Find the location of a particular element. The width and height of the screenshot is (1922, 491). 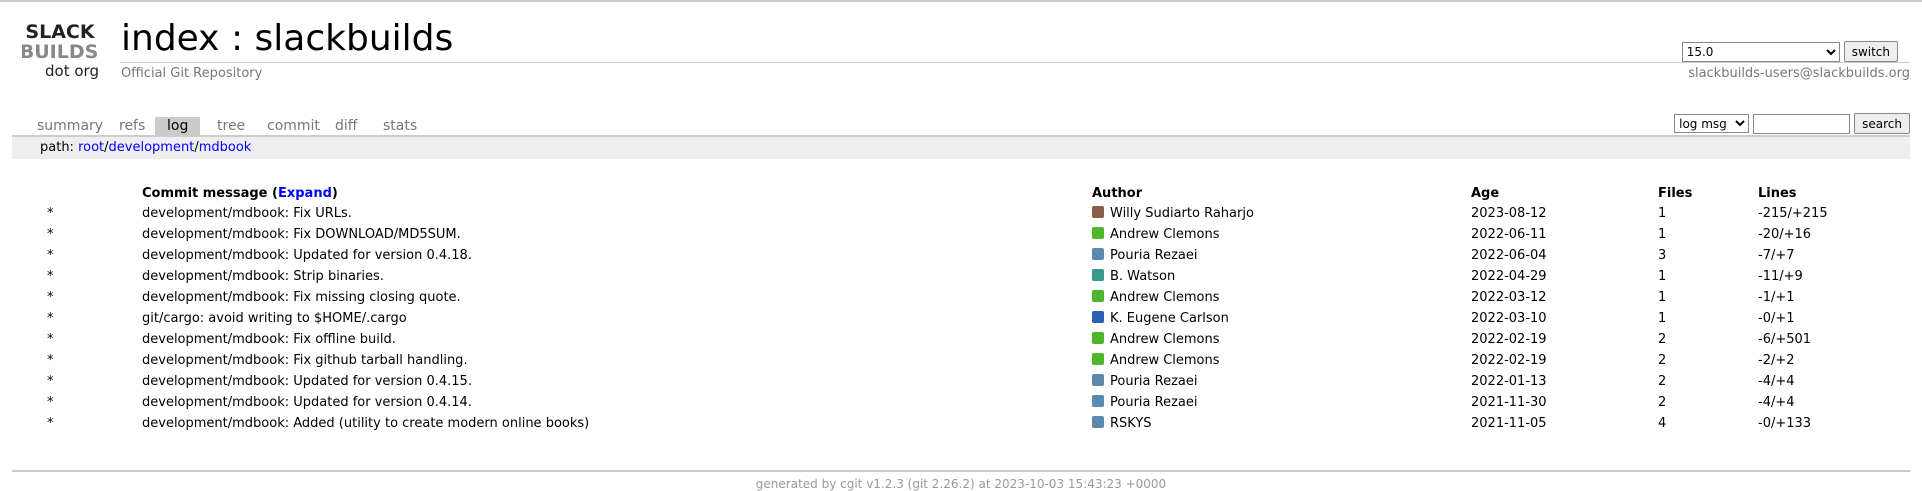

commit-message-link: development/mdbook: Strip binaries. is located at coordinates (263, 276).